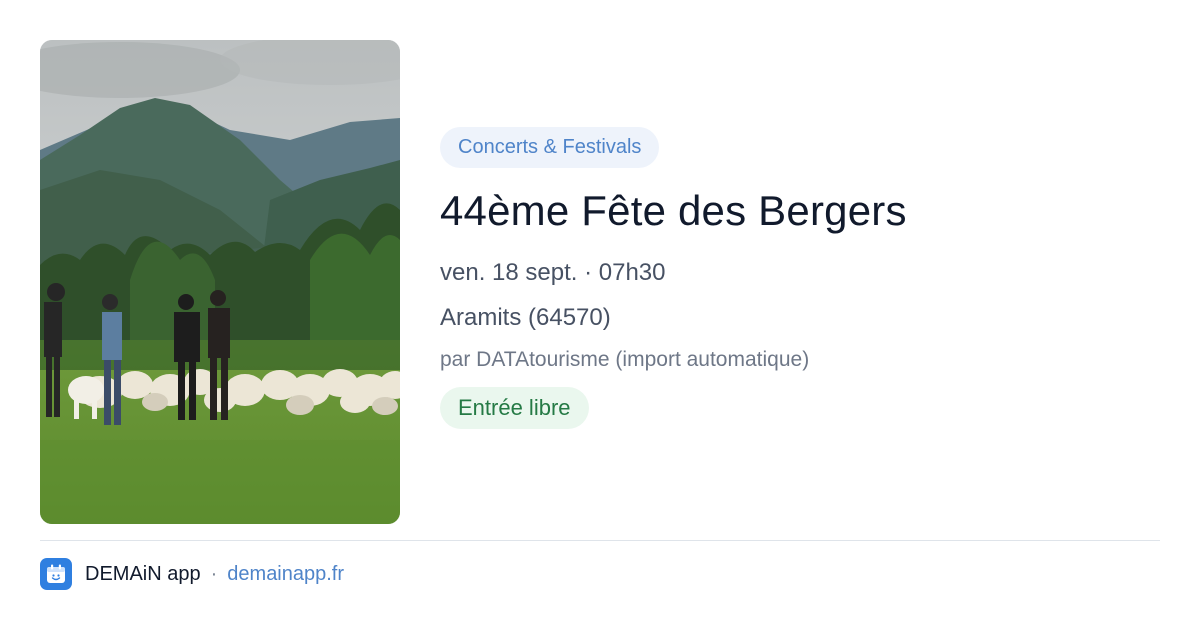  What do you see at coordinates (553, 273) in the screenshot?
I see `event-datetime: ven. 18 sept. · 07h30` at bounding box center [553, 273].